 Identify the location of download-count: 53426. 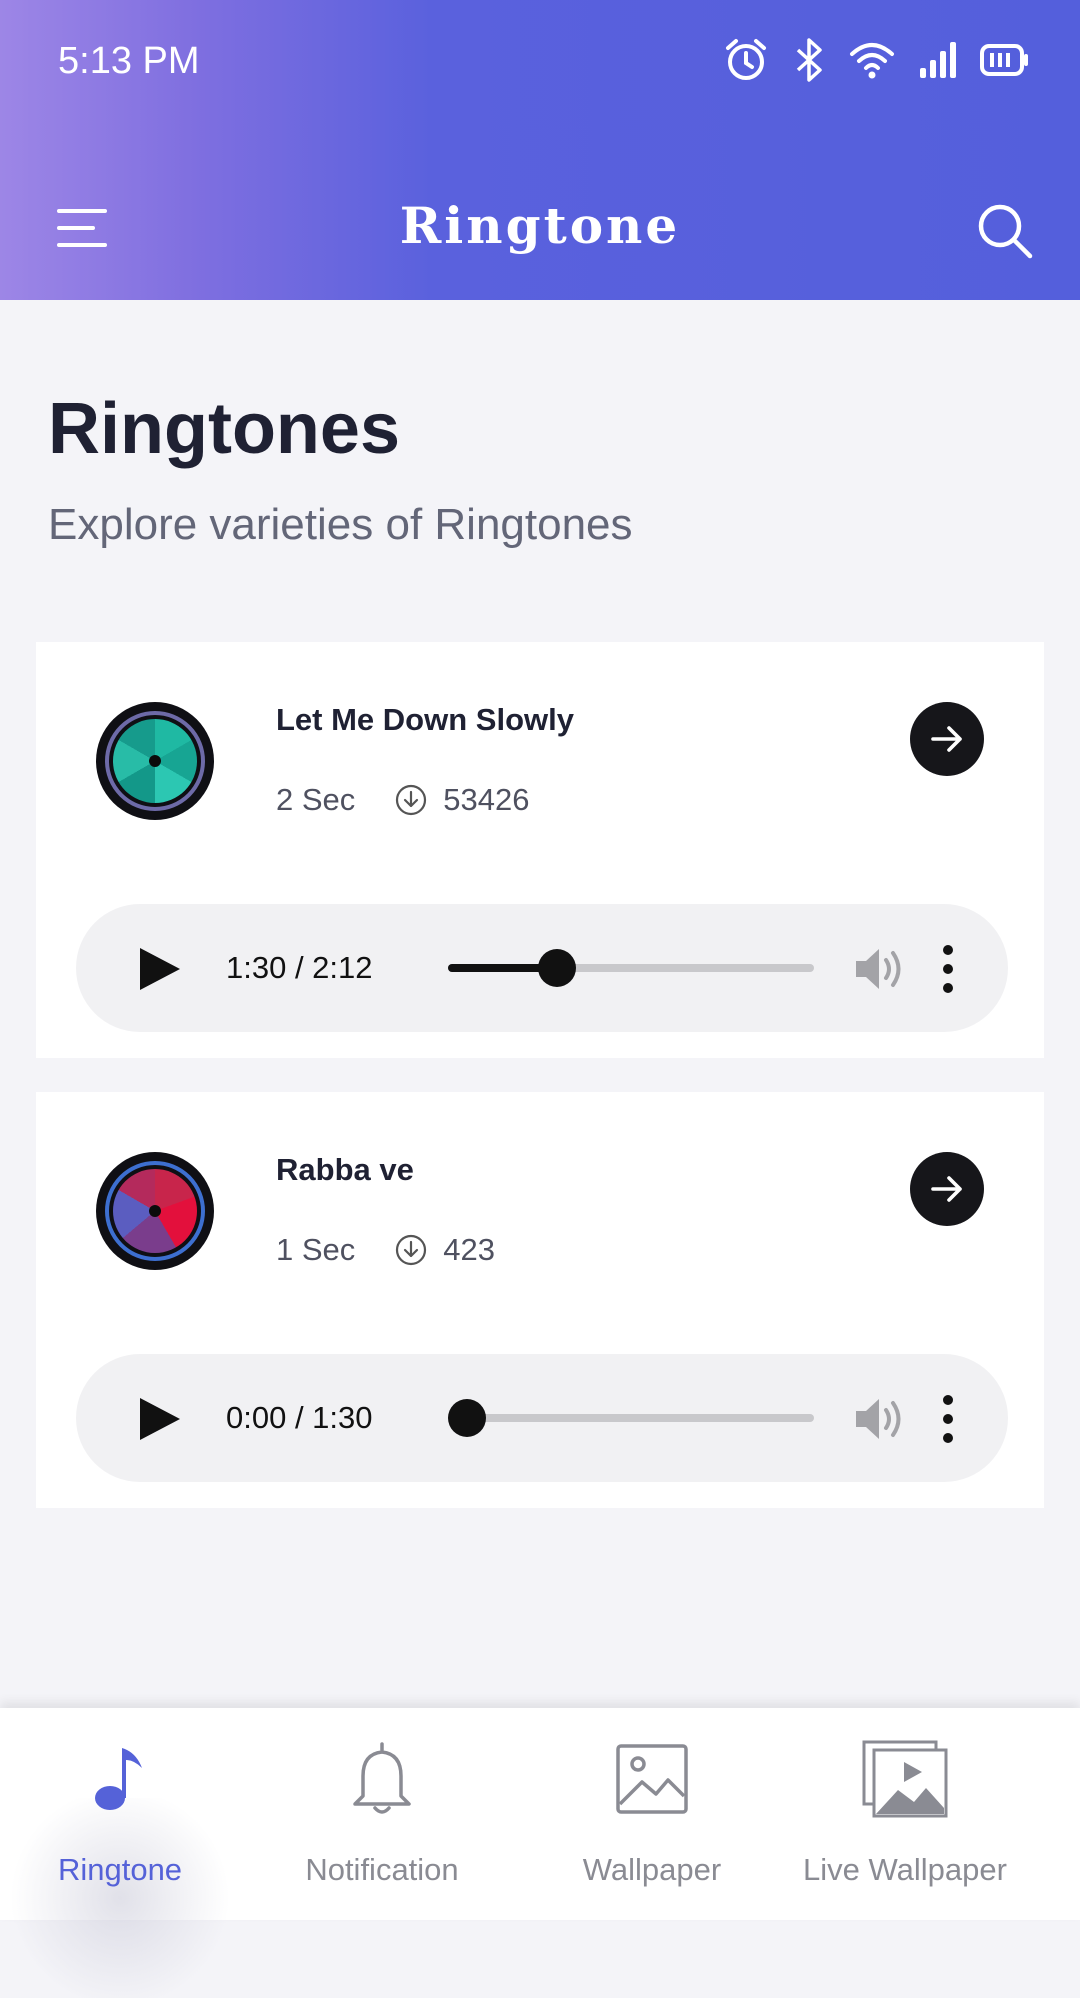
(486, 799).